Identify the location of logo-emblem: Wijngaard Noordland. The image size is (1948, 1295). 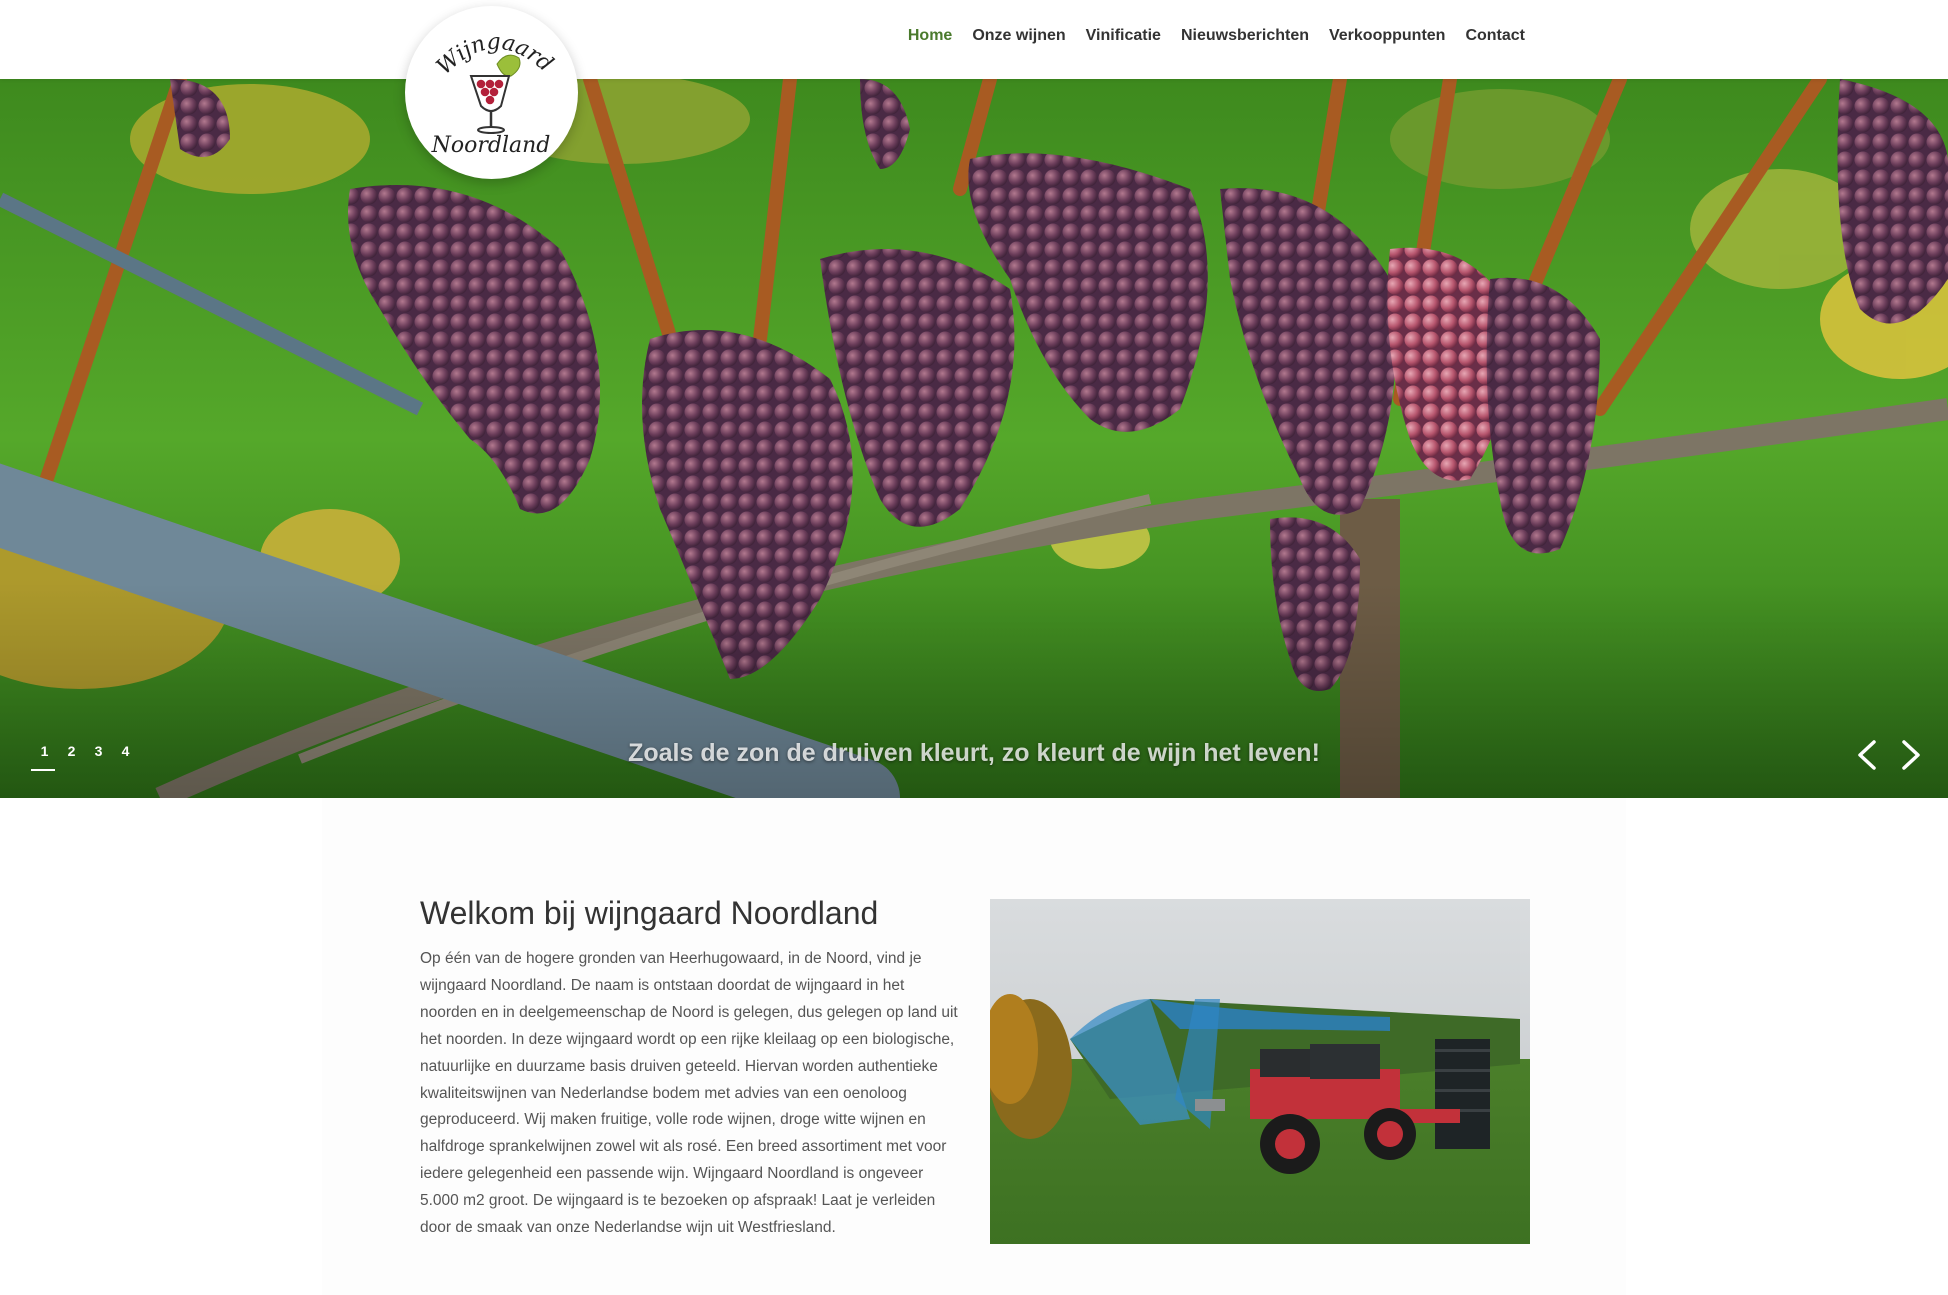
(494, 94).